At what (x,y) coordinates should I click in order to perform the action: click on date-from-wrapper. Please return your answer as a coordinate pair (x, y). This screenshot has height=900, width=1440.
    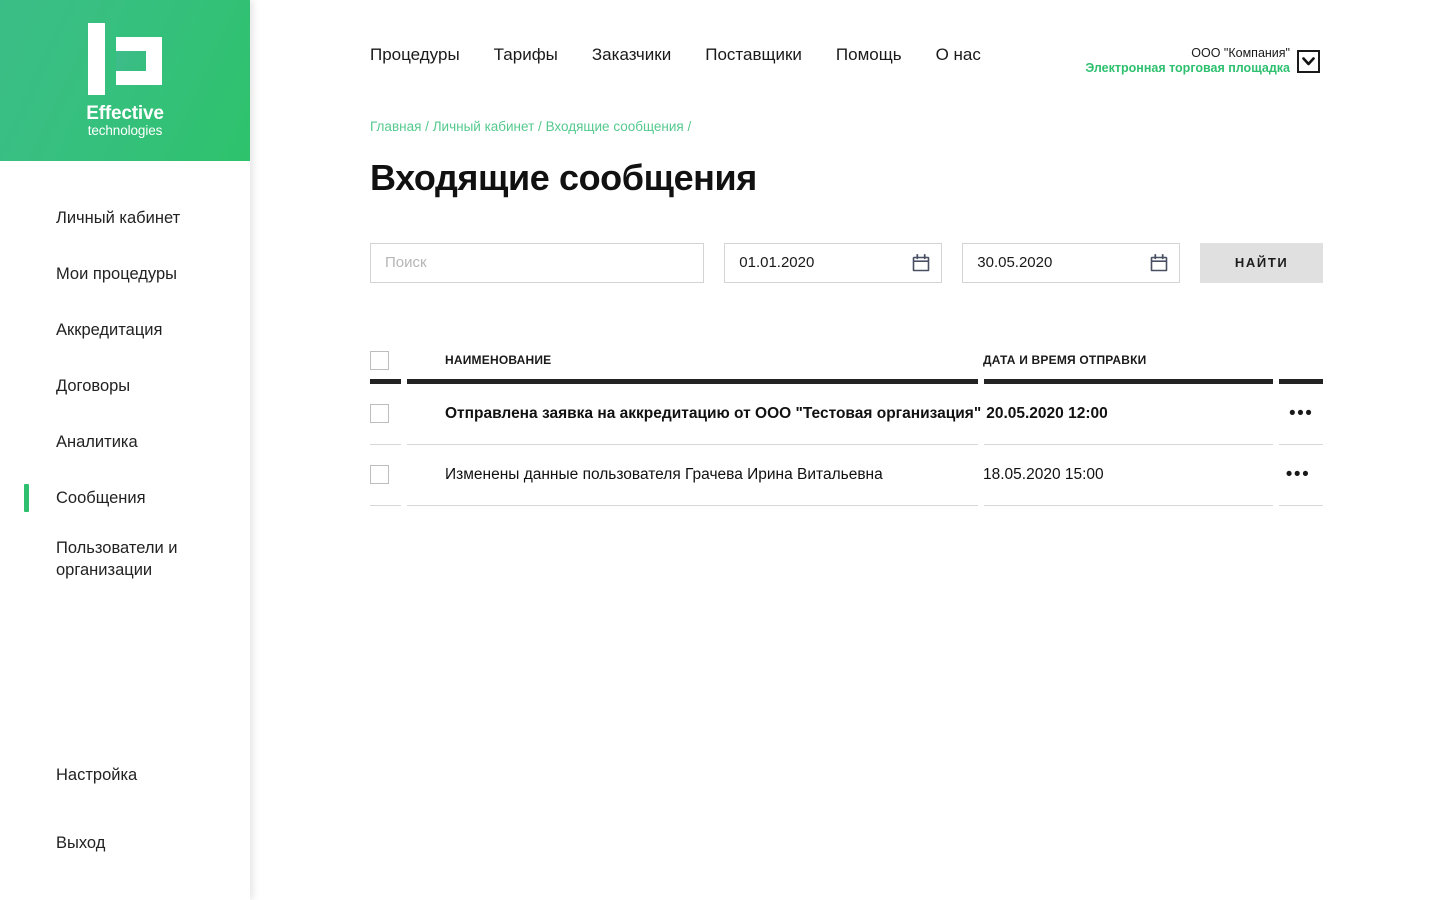
    Looking at the image, I should click on (833, 262).